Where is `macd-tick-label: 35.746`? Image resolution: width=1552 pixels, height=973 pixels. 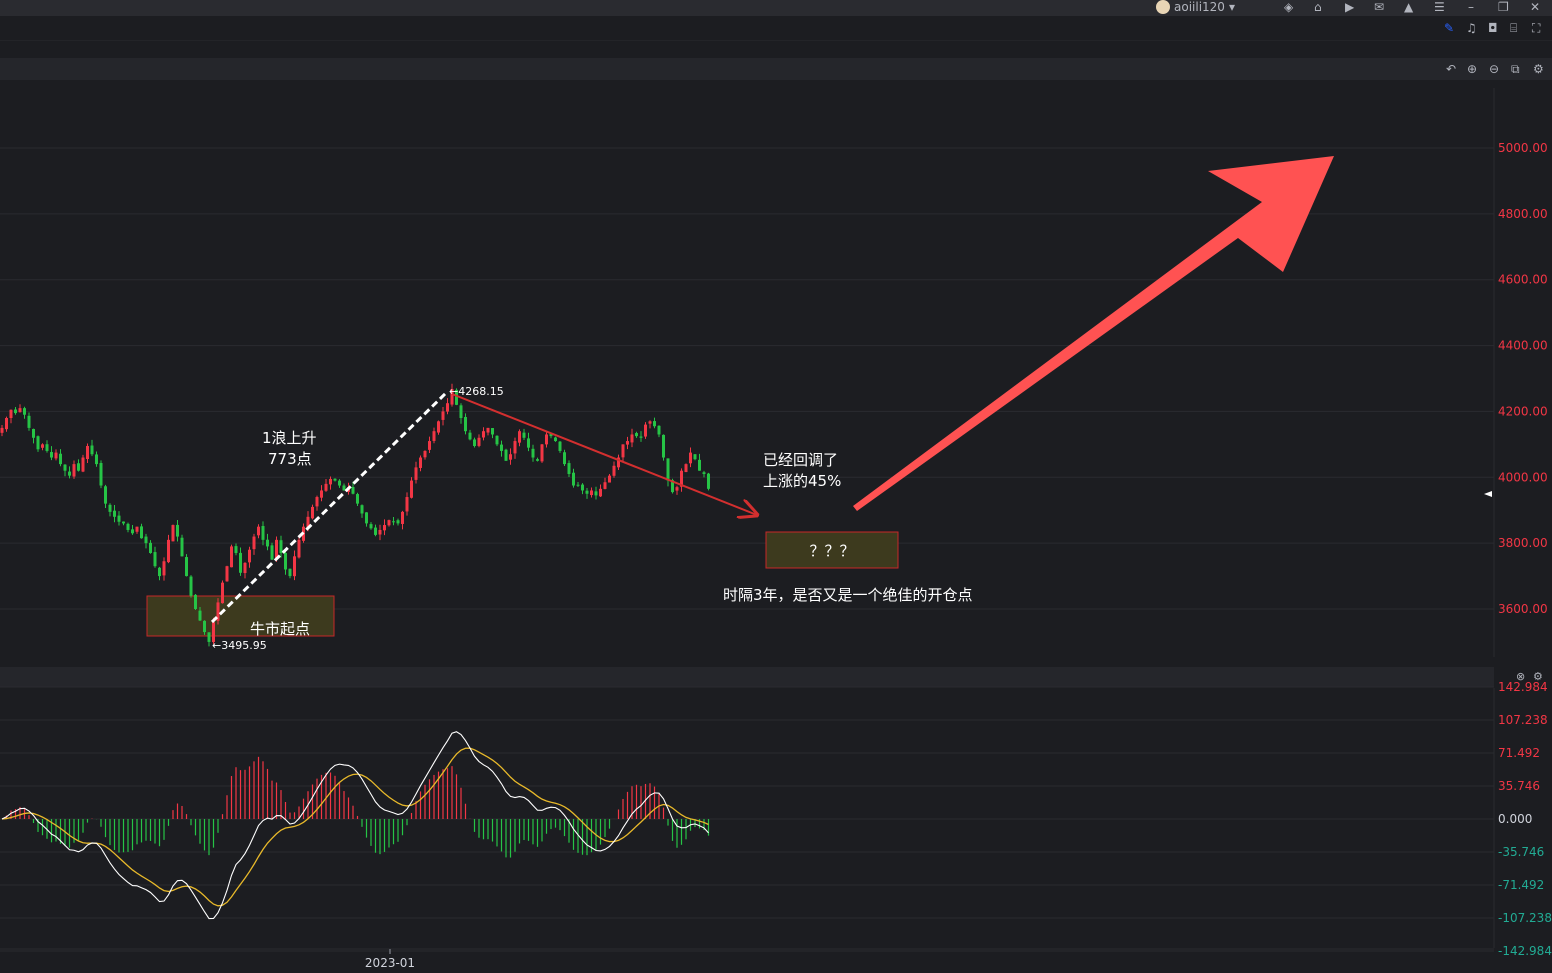 macd-tick-label: 35.746 is located at coordinates (1519, 786).